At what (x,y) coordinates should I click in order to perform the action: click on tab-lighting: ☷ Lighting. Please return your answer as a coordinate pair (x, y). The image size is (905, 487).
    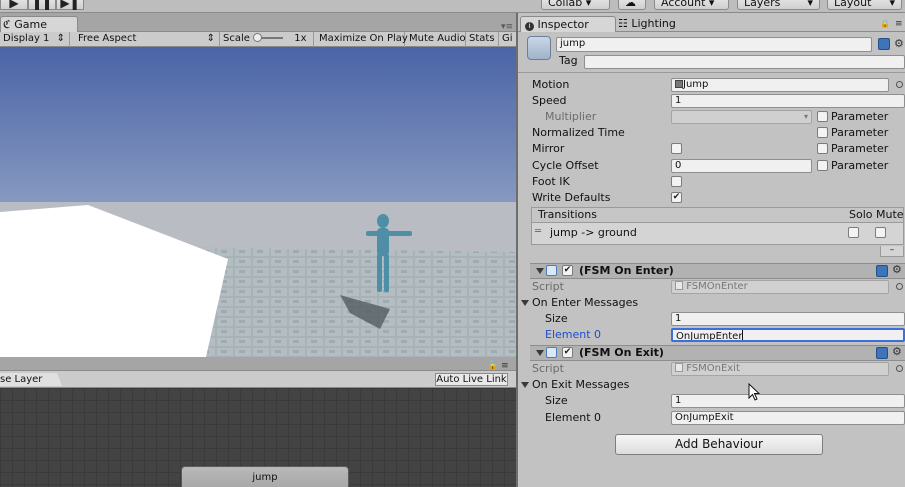
    Looking at the image, I should click on (659, 24).